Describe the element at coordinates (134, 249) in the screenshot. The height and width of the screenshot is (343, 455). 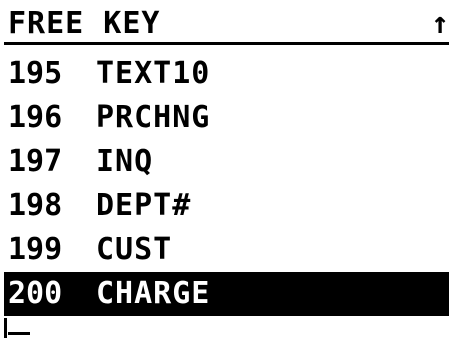
I see `list-item-label: CUST` at that location.